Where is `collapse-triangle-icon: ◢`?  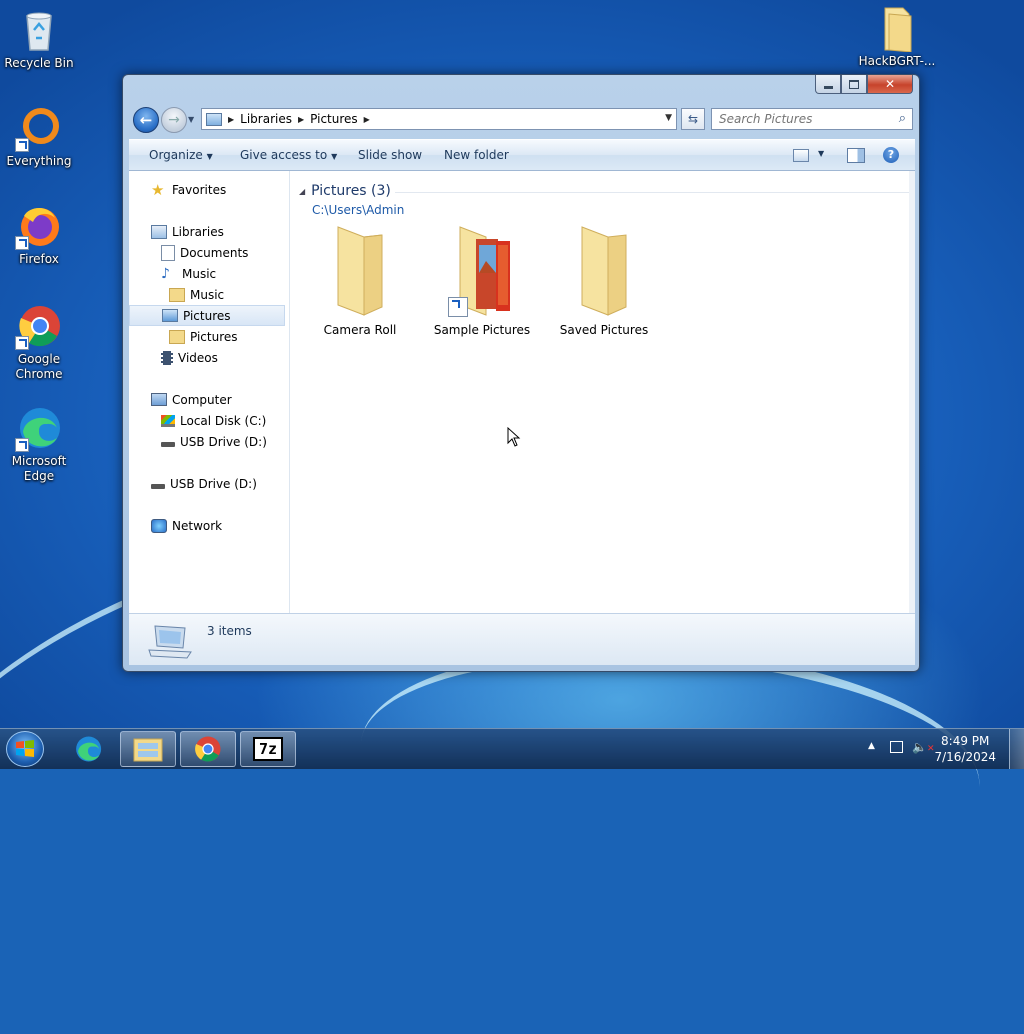 collapse-triangle-icon: ◢ is located at coordinates (302, 191).